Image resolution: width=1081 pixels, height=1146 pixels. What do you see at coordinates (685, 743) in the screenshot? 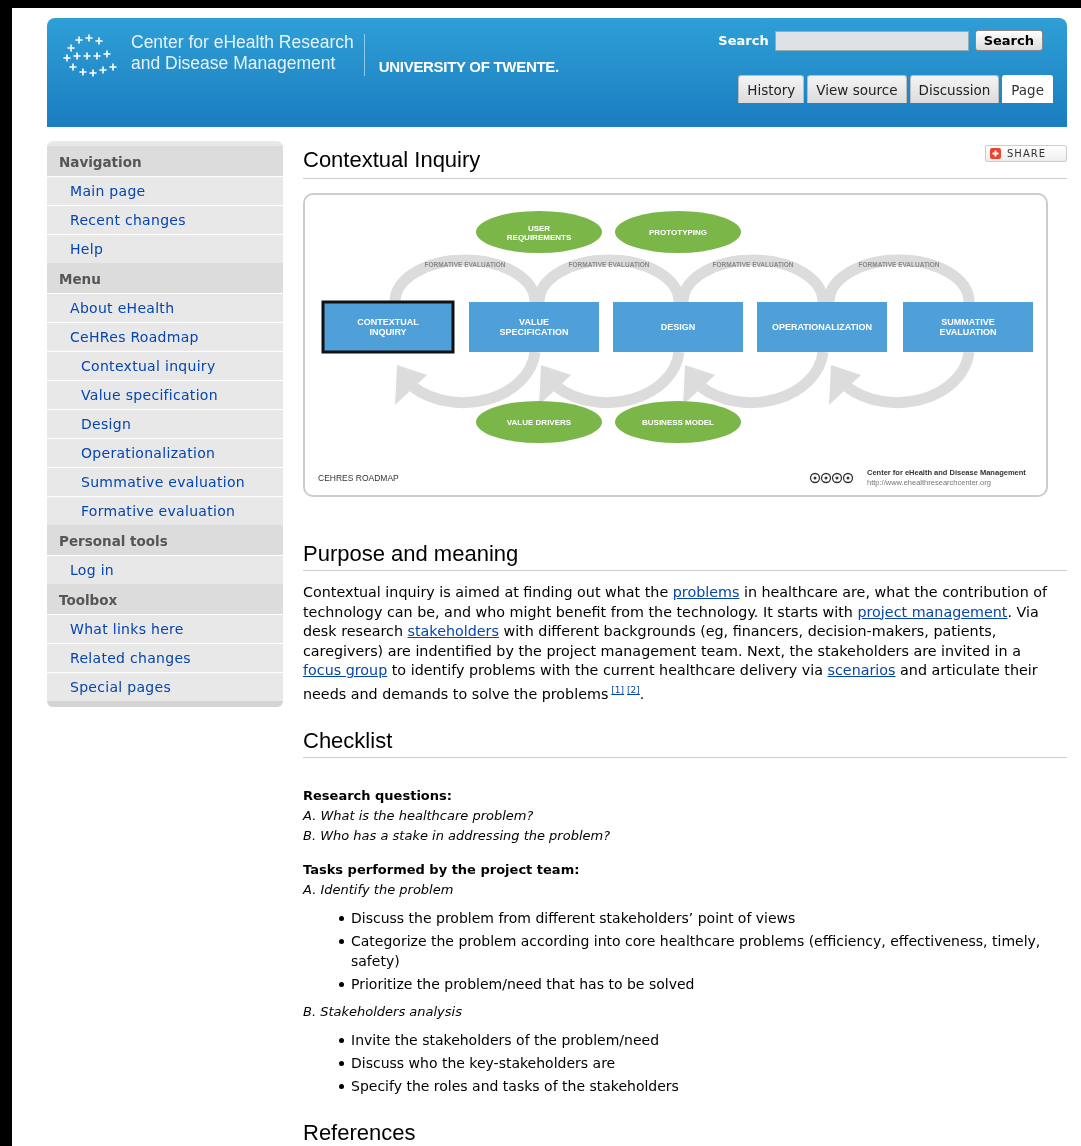
I see `section-heading: Checklist` at bounding box center [685, 743].